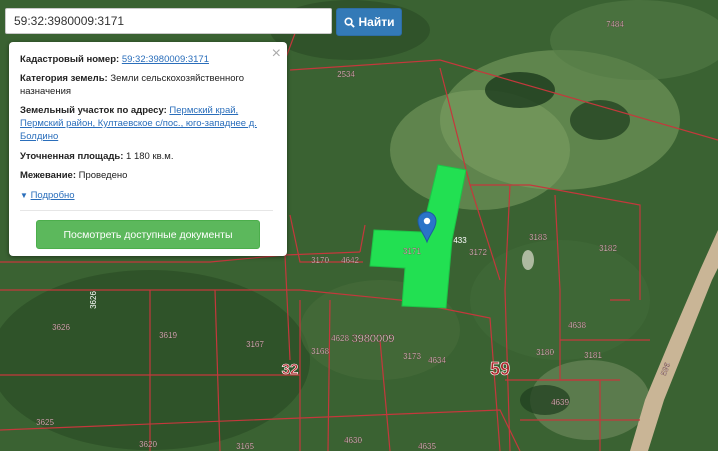 This screenshot has height=451, width=718. What do you see at coordinates (340, 338) in the screenshot?
I see `parcel-label: 4628` at bounding box center [340, 338].